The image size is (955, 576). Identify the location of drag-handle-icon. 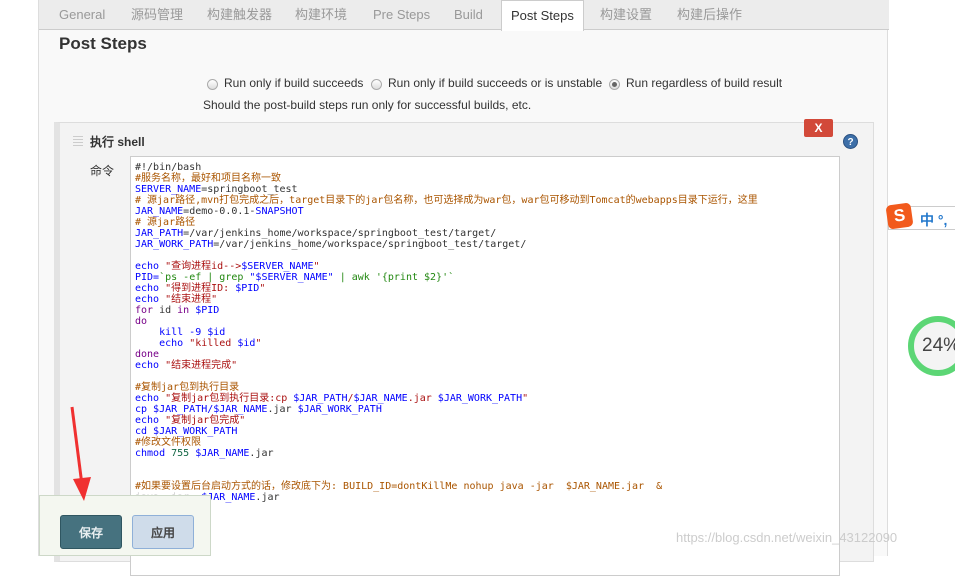
(78, 140).